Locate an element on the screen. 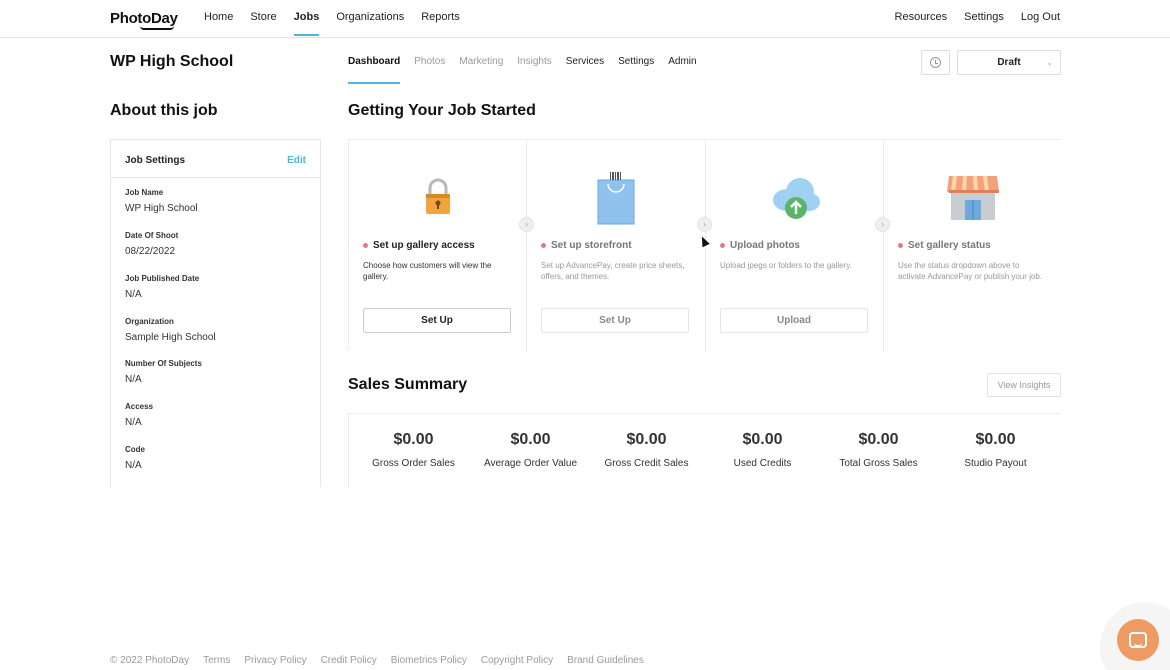 The width and height of the screenshot is (1170, 670). set-up-storefront-button: Set Up is located at coordinates (615, 320).